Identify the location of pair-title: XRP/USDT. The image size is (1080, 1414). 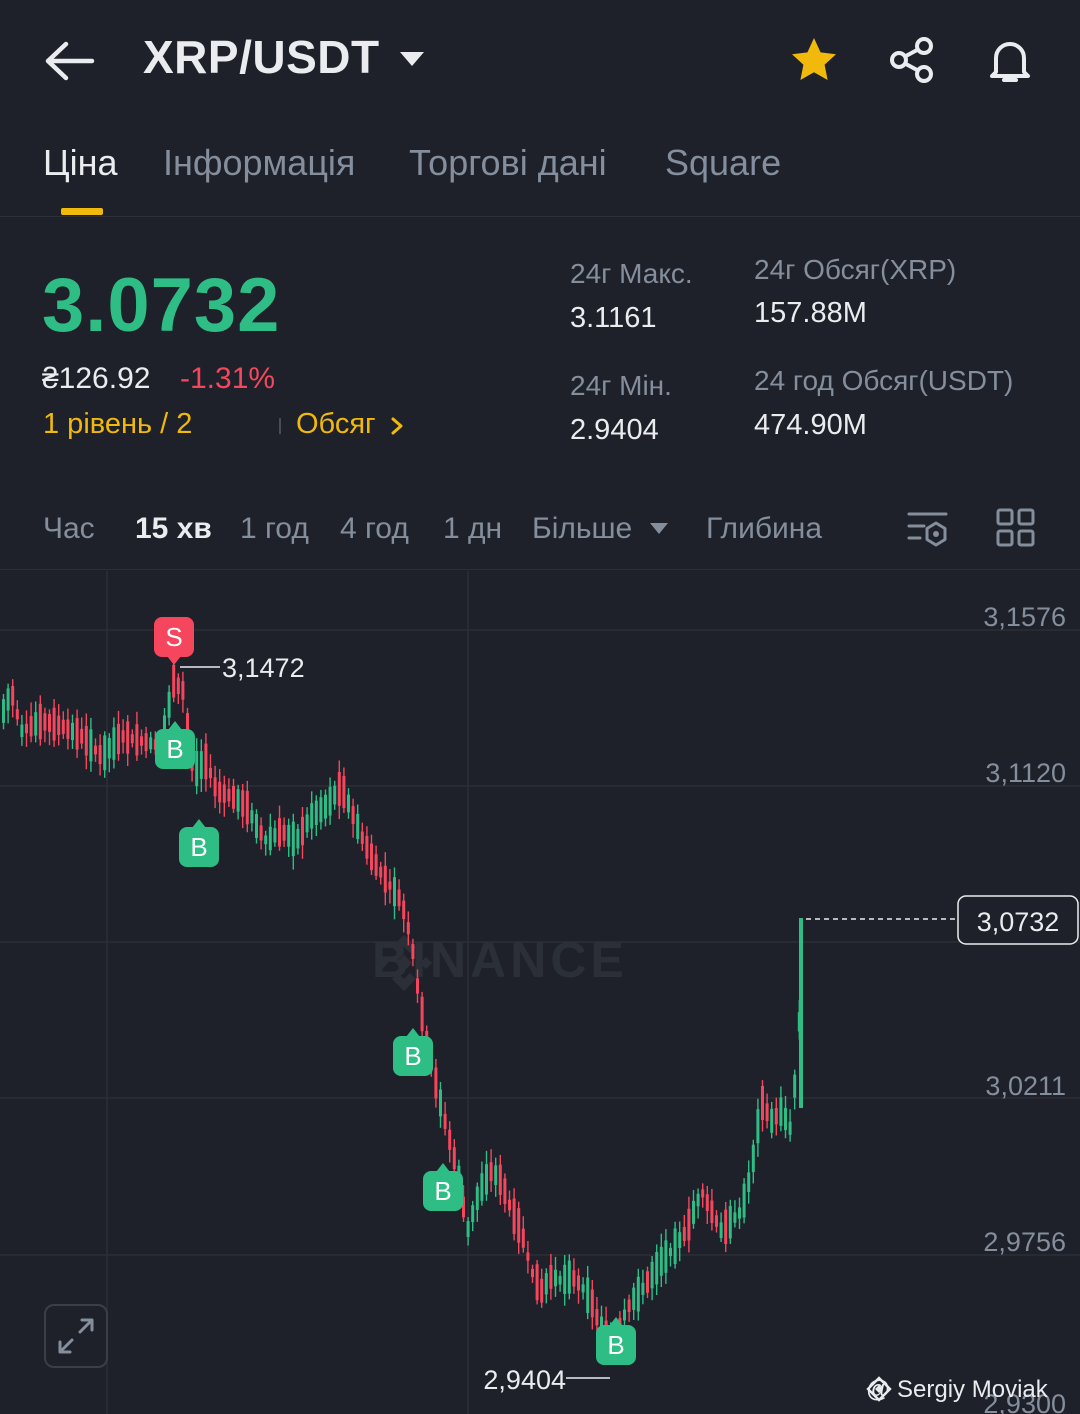
(261, 57).